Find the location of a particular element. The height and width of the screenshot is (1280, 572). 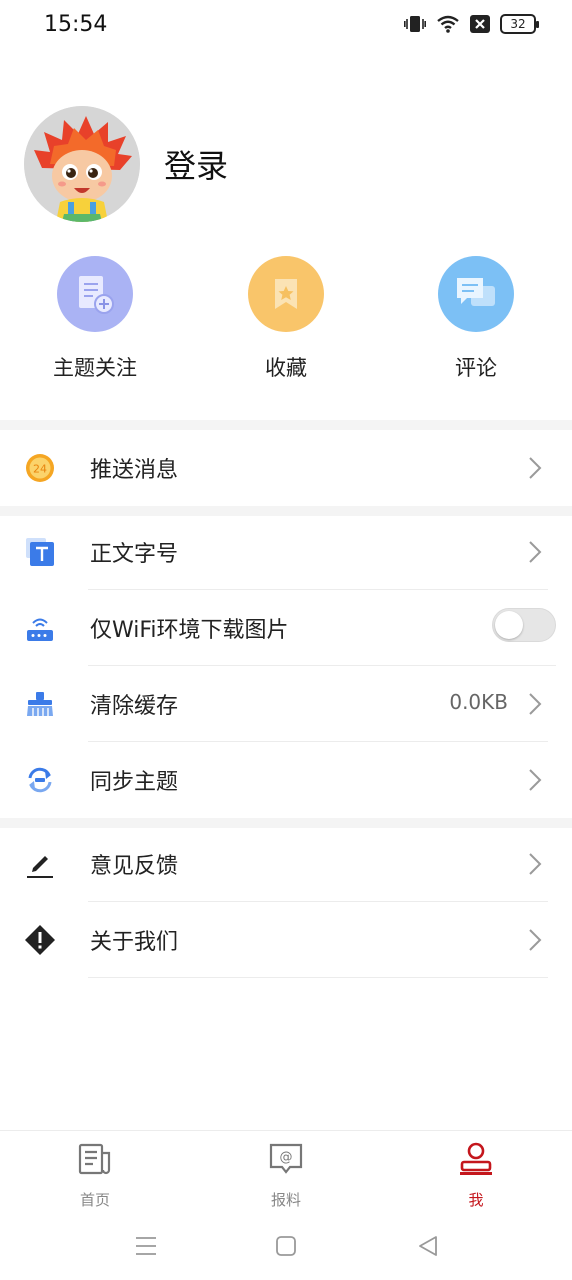

login-label: 登录 is located at coordinates (196, 164).